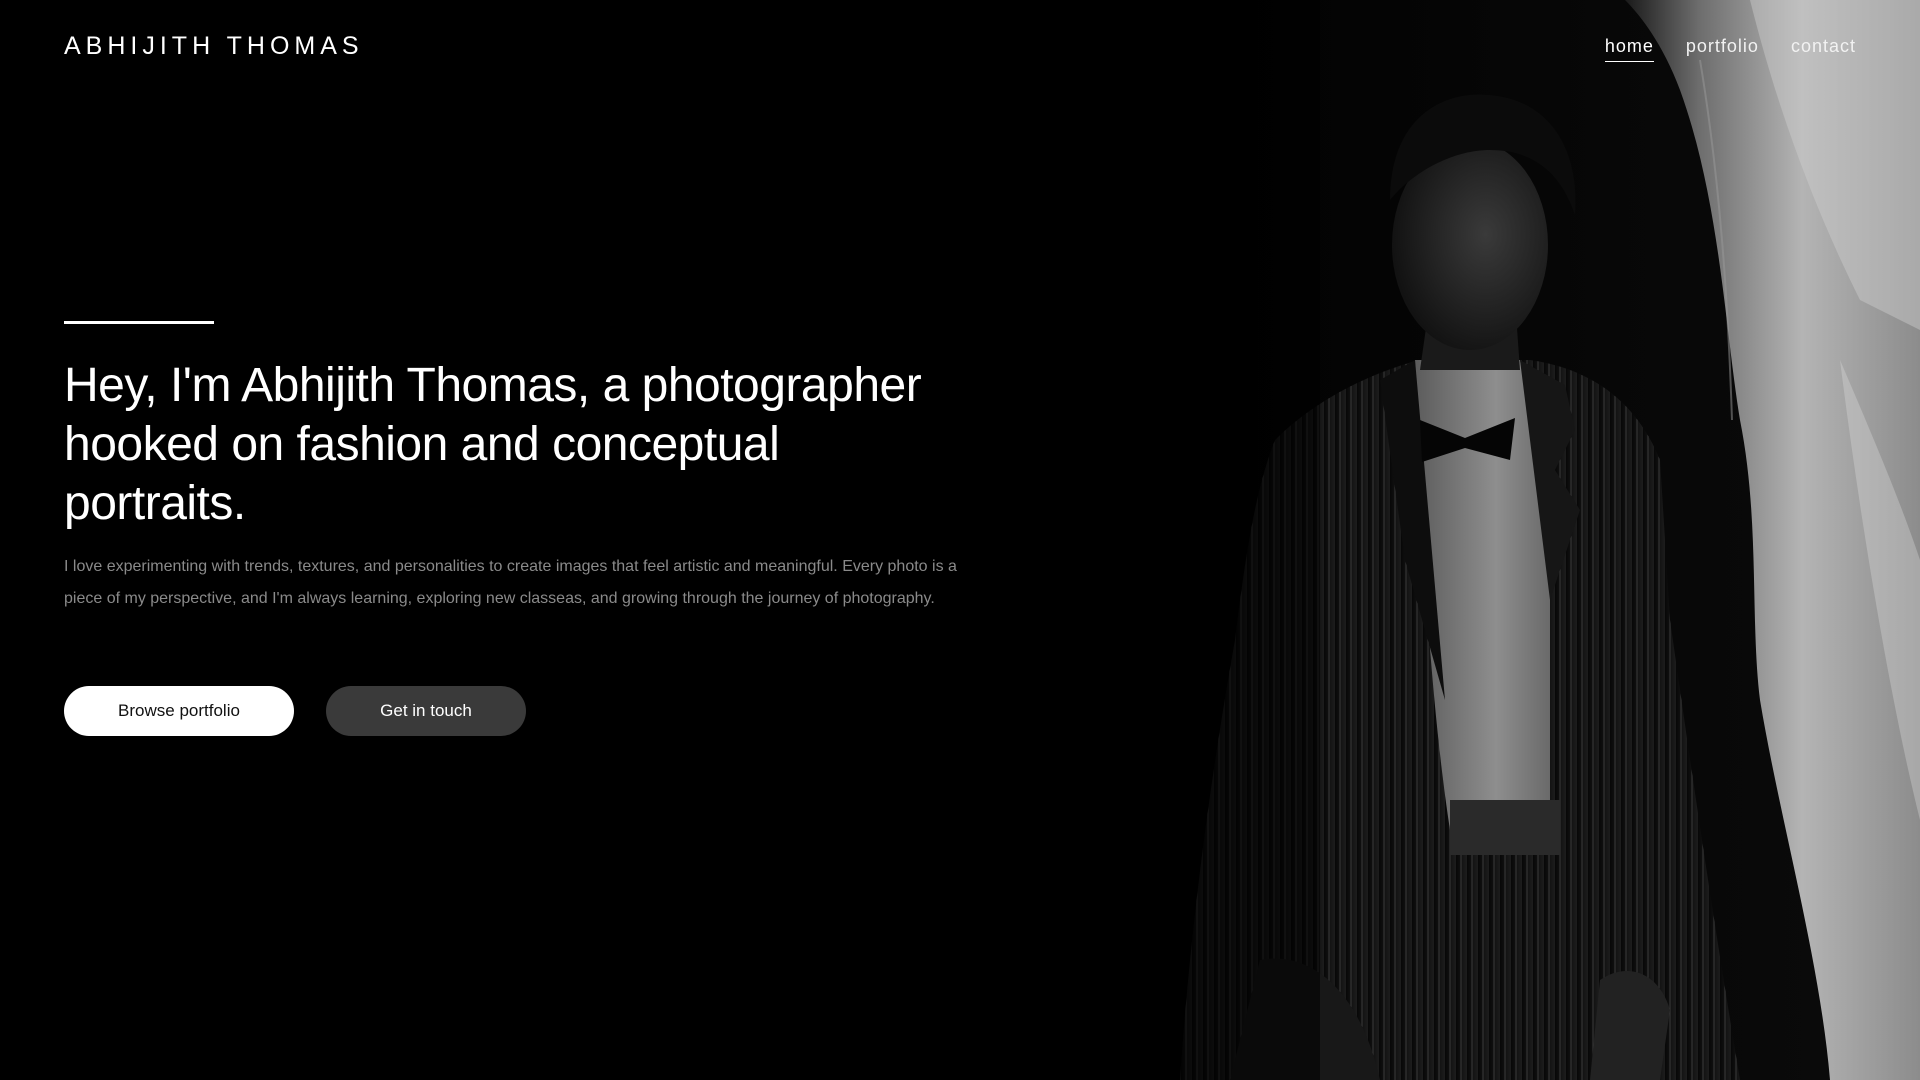  I want to click on accent-divider, so click(139, 322).